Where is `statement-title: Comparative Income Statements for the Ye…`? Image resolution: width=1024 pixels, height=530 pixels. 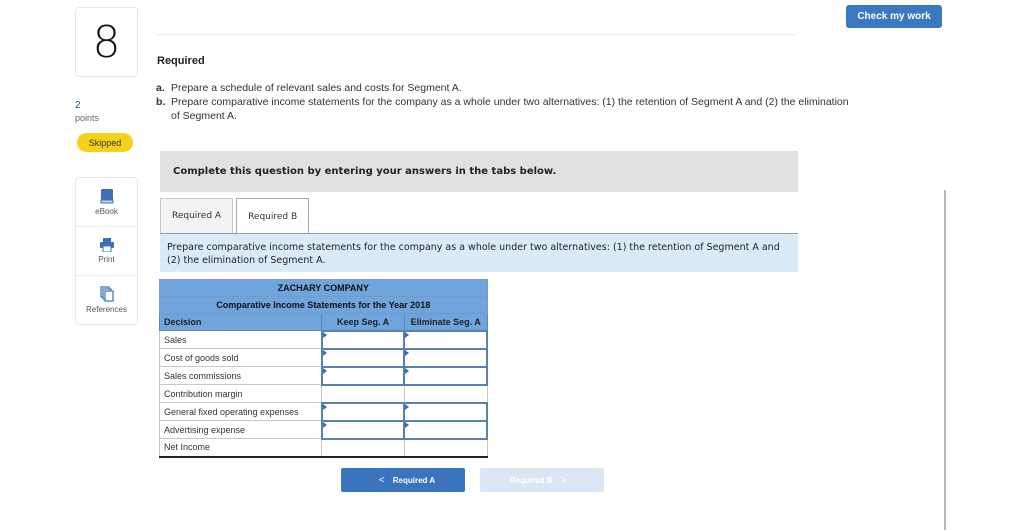 statement-title: Comparative Income Statements for the Ye… is located at coordinates (323, 305).